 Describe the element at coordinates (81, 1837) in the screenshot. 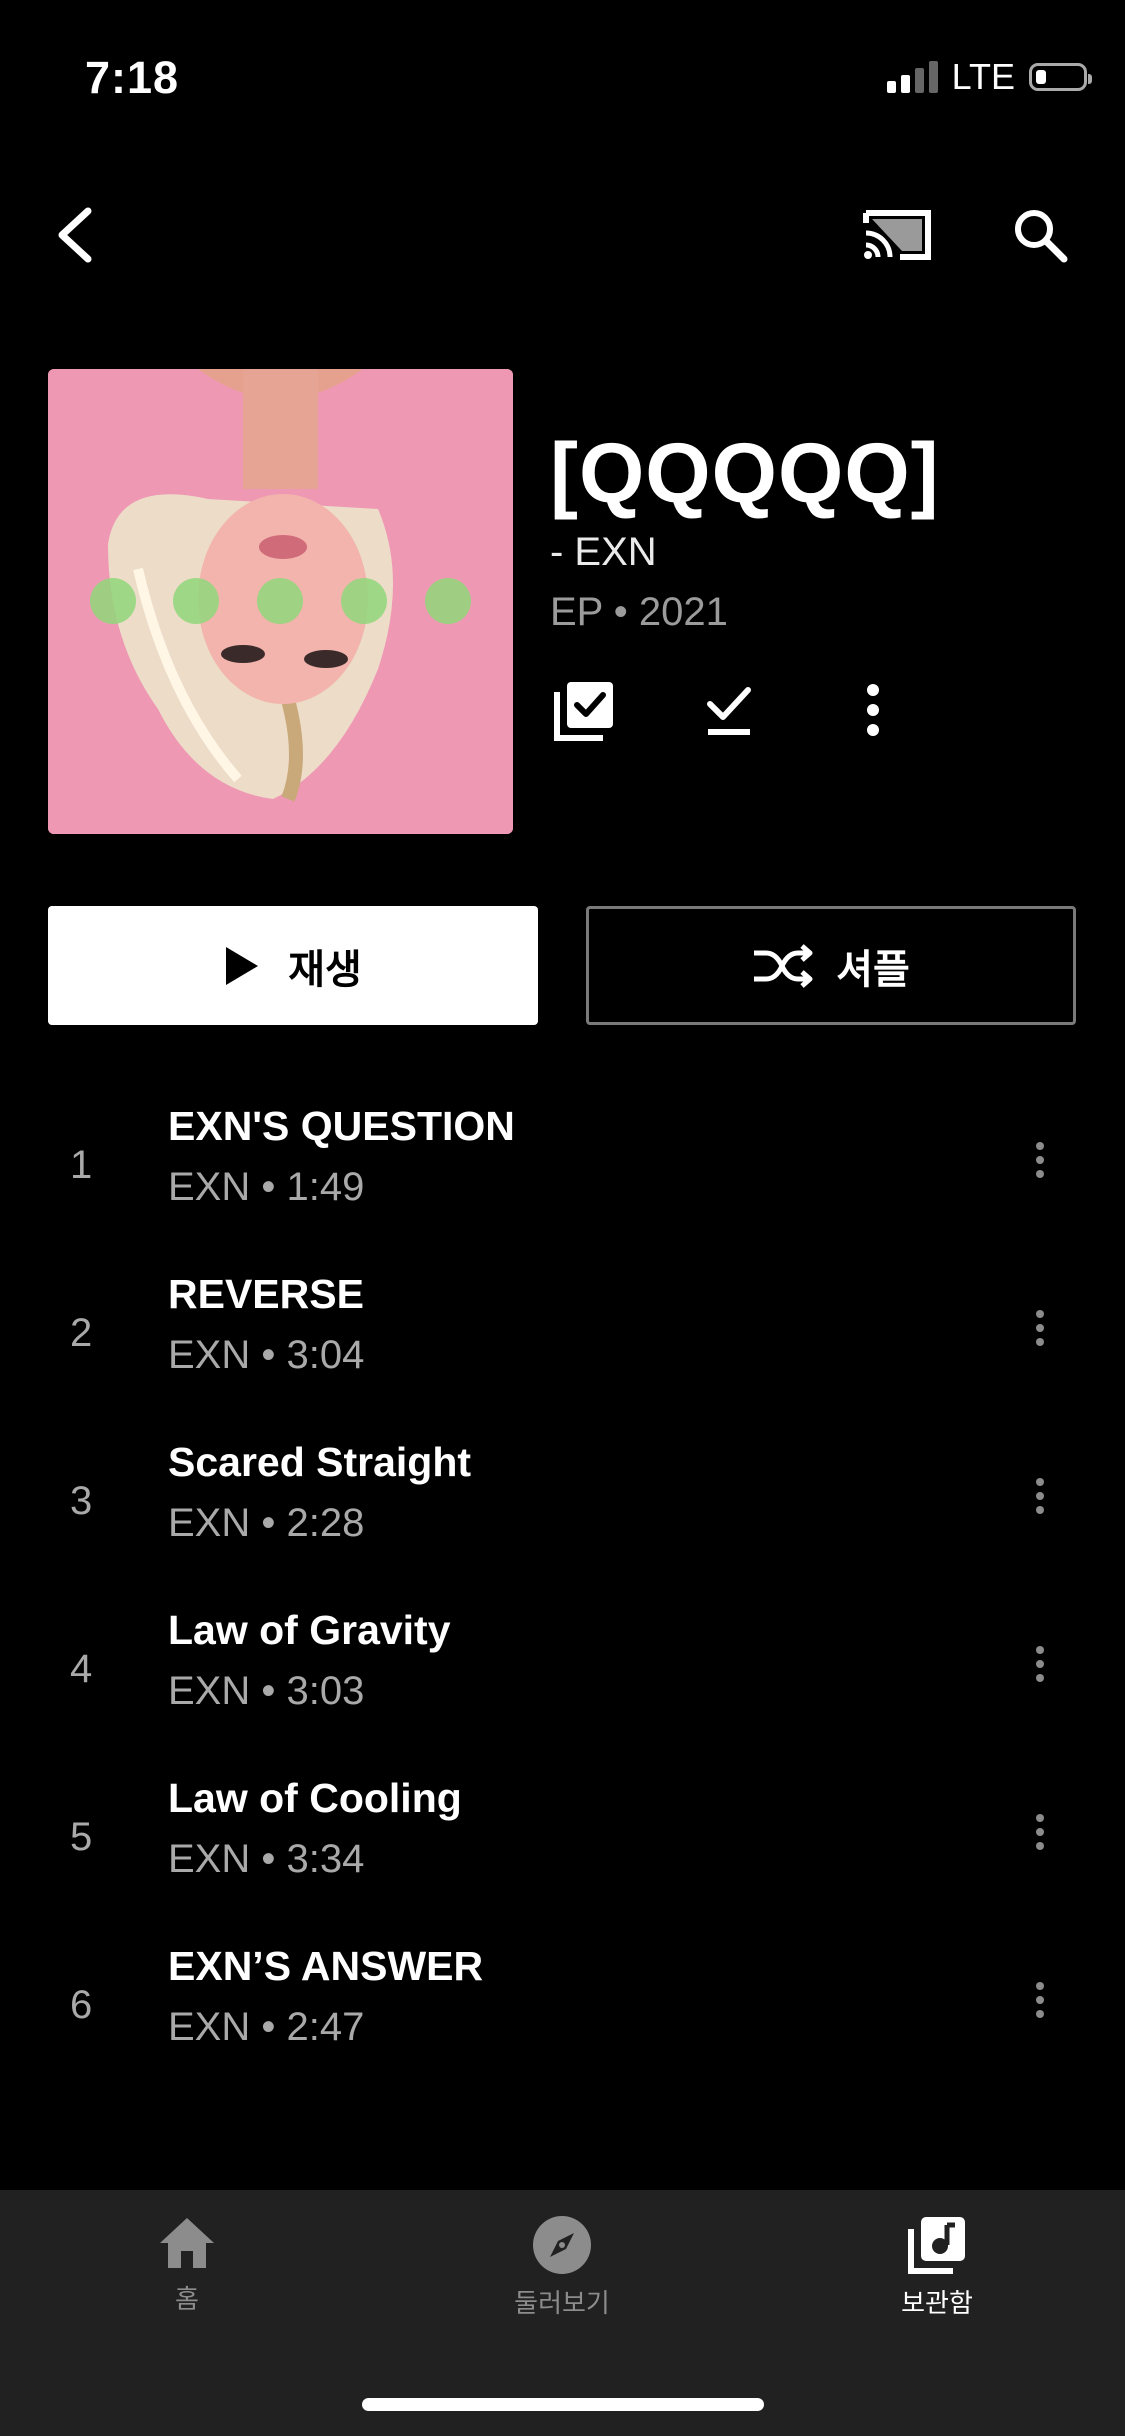

I see `track-number: 5` at that location.